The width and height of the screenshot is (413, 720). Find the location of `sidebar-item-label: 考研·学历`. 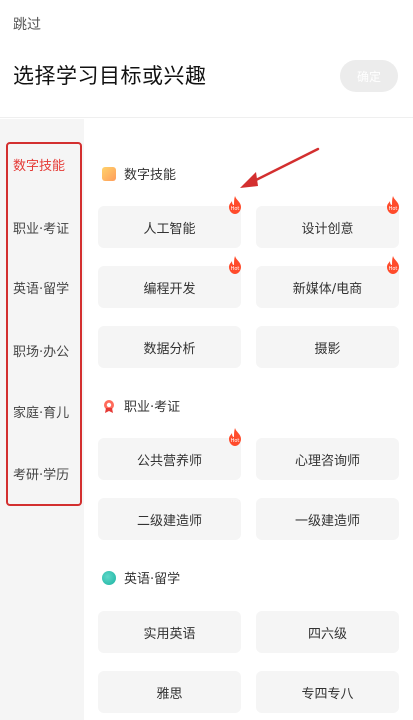

sidebar-item-label: 考研·学历 is located at coordinates (41, 475).